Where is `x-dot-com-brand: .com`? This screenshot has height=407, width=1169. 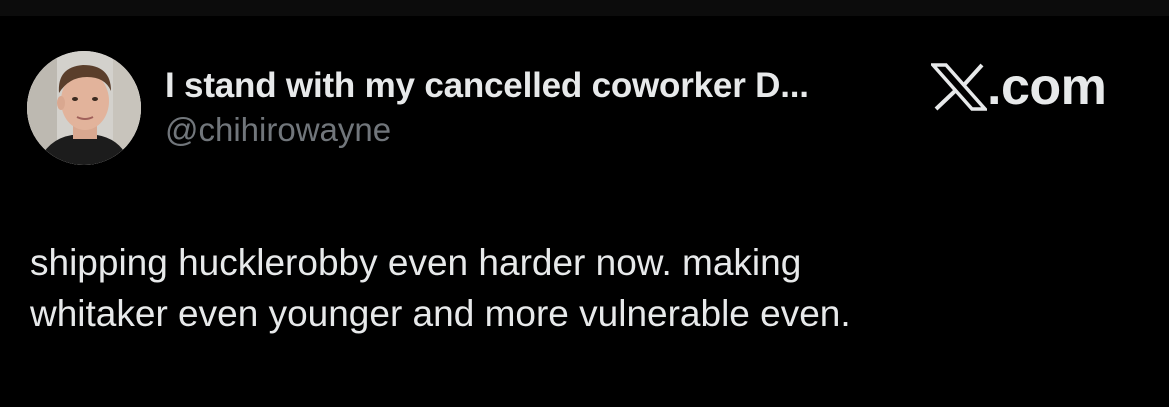
x-dot-com-brand: .com is located at coordinates (1019, 87).